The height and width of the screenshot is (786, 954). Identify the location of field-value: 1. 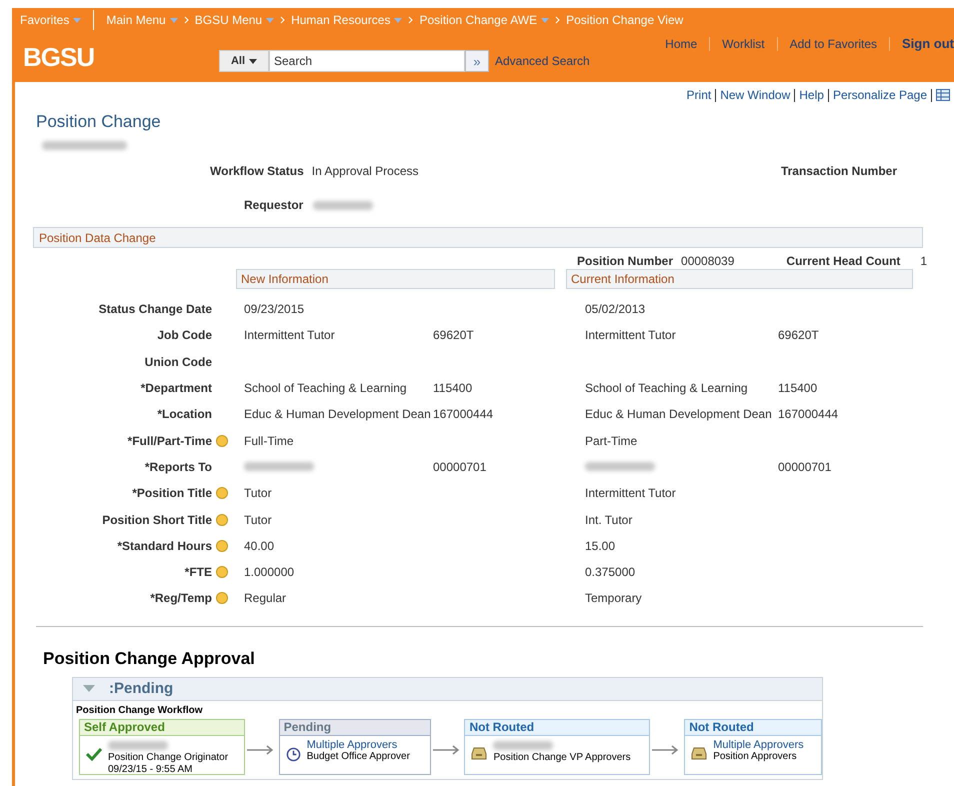
(924, 261).